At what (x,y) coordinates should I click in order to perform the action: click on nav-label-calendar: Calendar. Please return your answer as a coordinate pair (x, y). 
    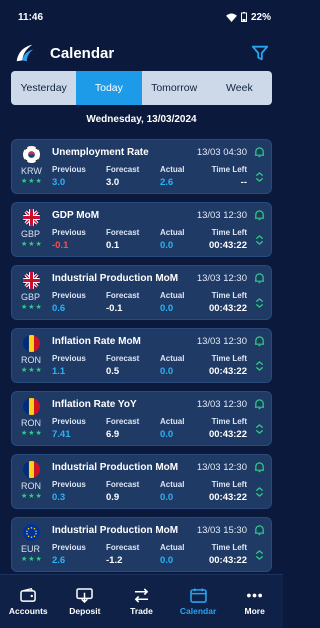
    Looking at the image, I should click on (198, 610).